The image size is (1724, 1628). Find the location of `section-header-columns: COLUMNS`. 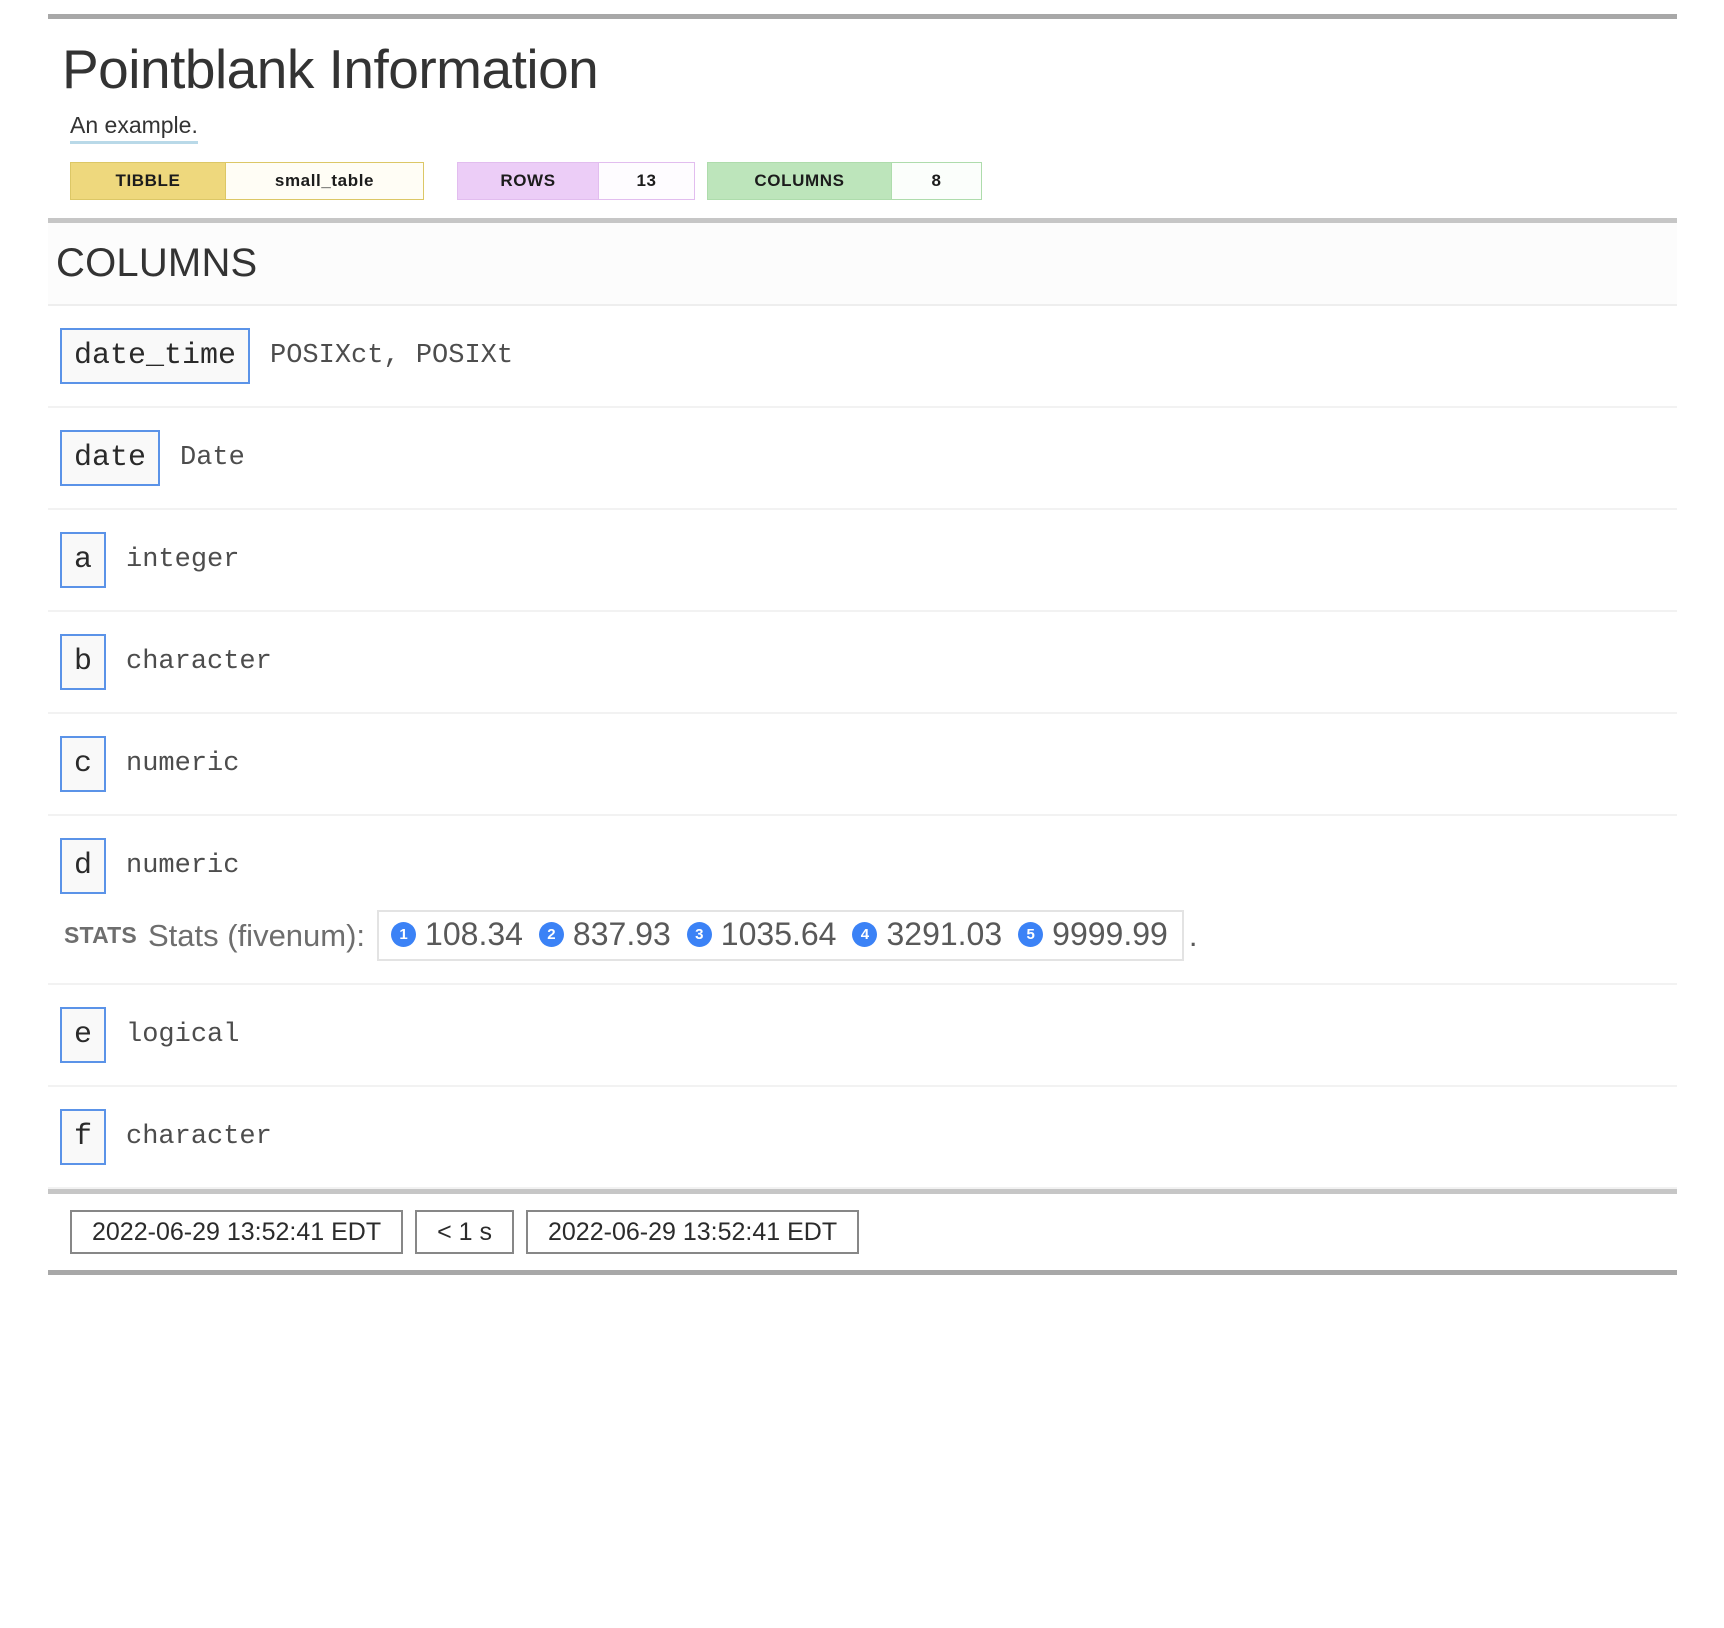

section-header-columns: COLUMNS is located at coordinates (862, 265).